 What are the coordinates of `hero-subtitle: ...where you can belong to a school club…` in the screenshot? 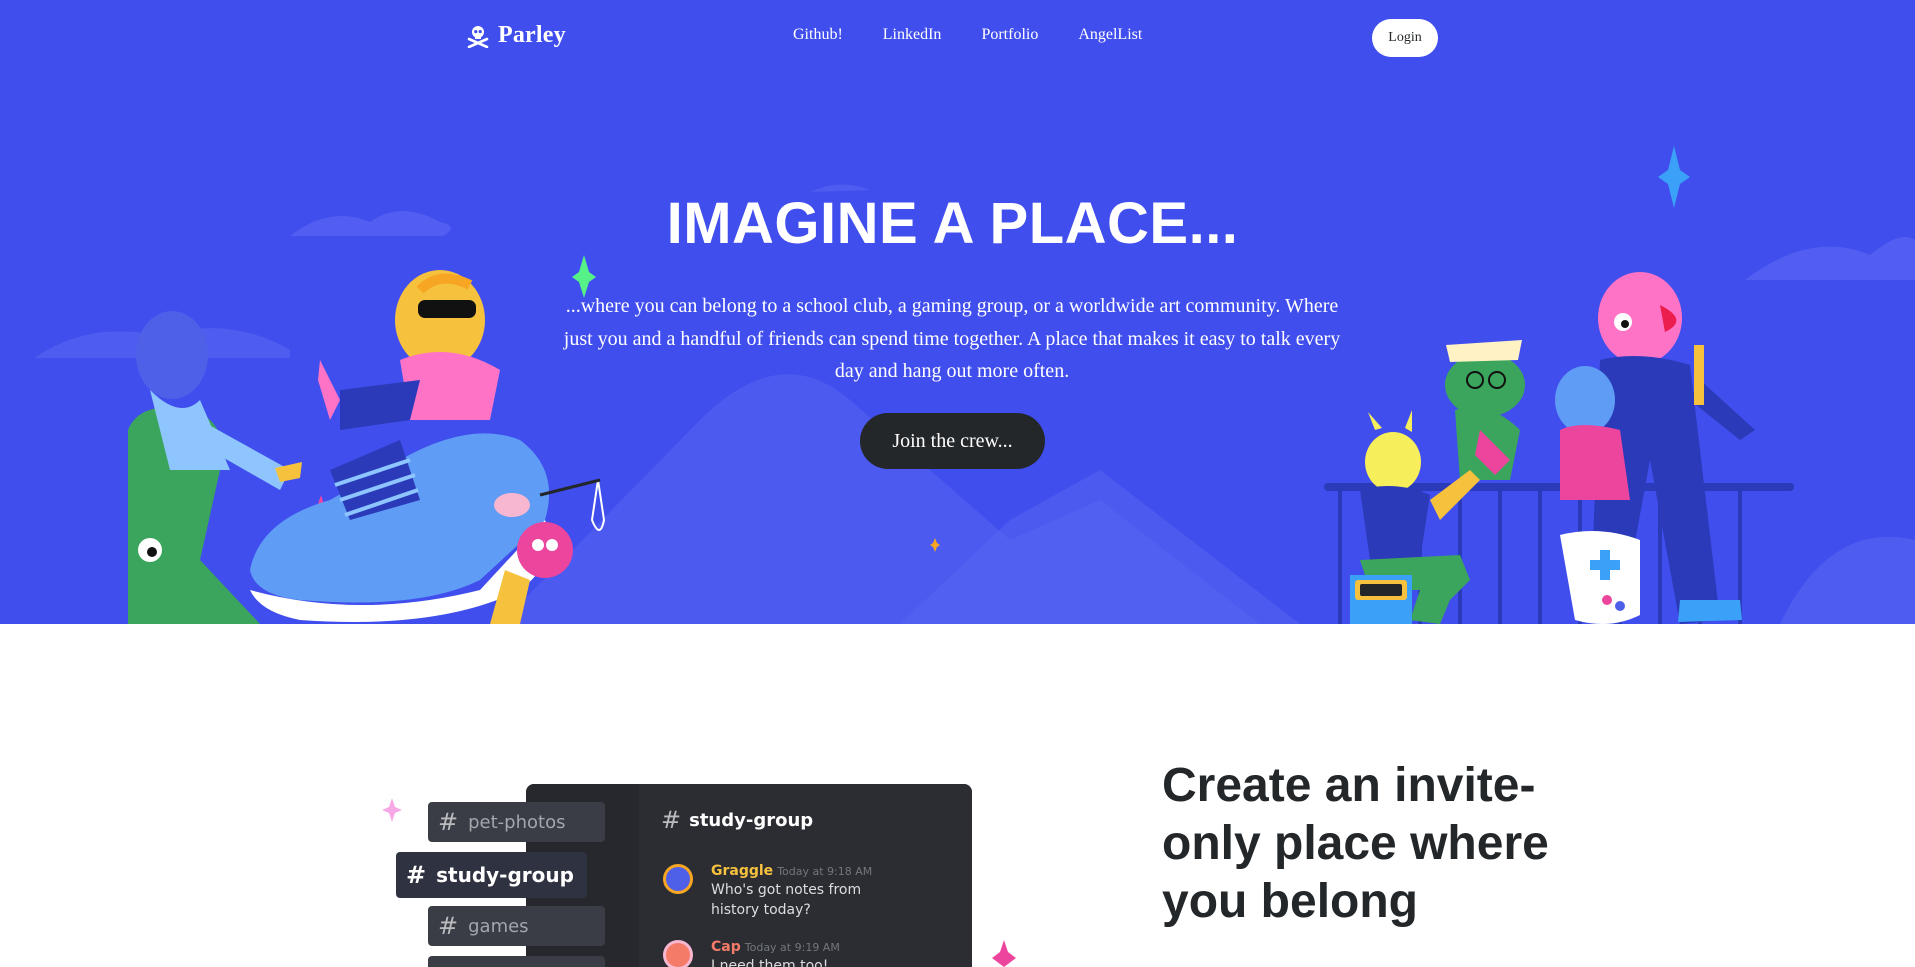 It's located at (952, 338).